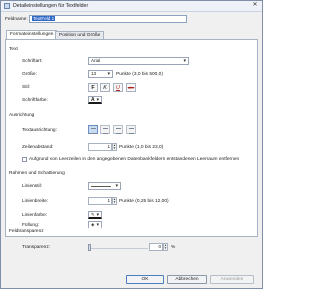 Image resolution: width=320 pixels, height=289 pixels. Describe the element at coordinates (26, 87) in the screenshot. I see `style-label: Stil:` at that location.